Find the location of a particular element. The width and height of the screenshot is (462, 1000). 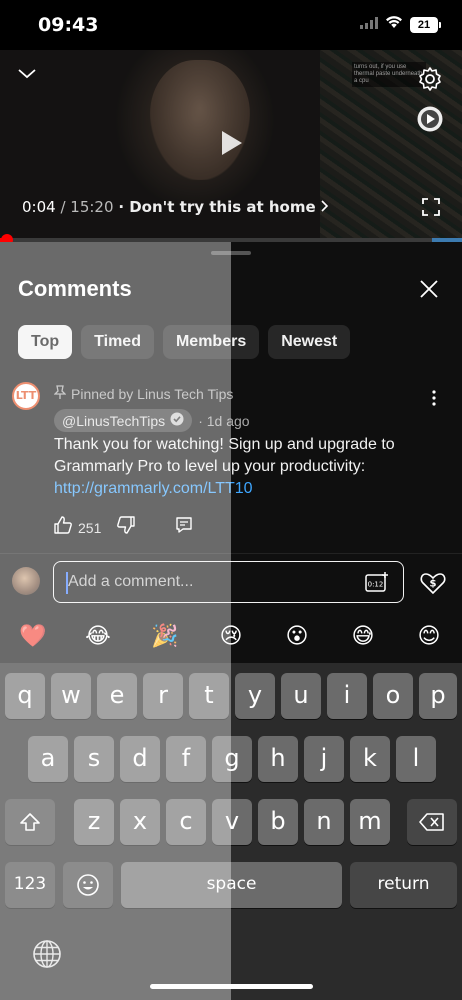

comment-age: · 1d ago is located at coordinates (224, 420).